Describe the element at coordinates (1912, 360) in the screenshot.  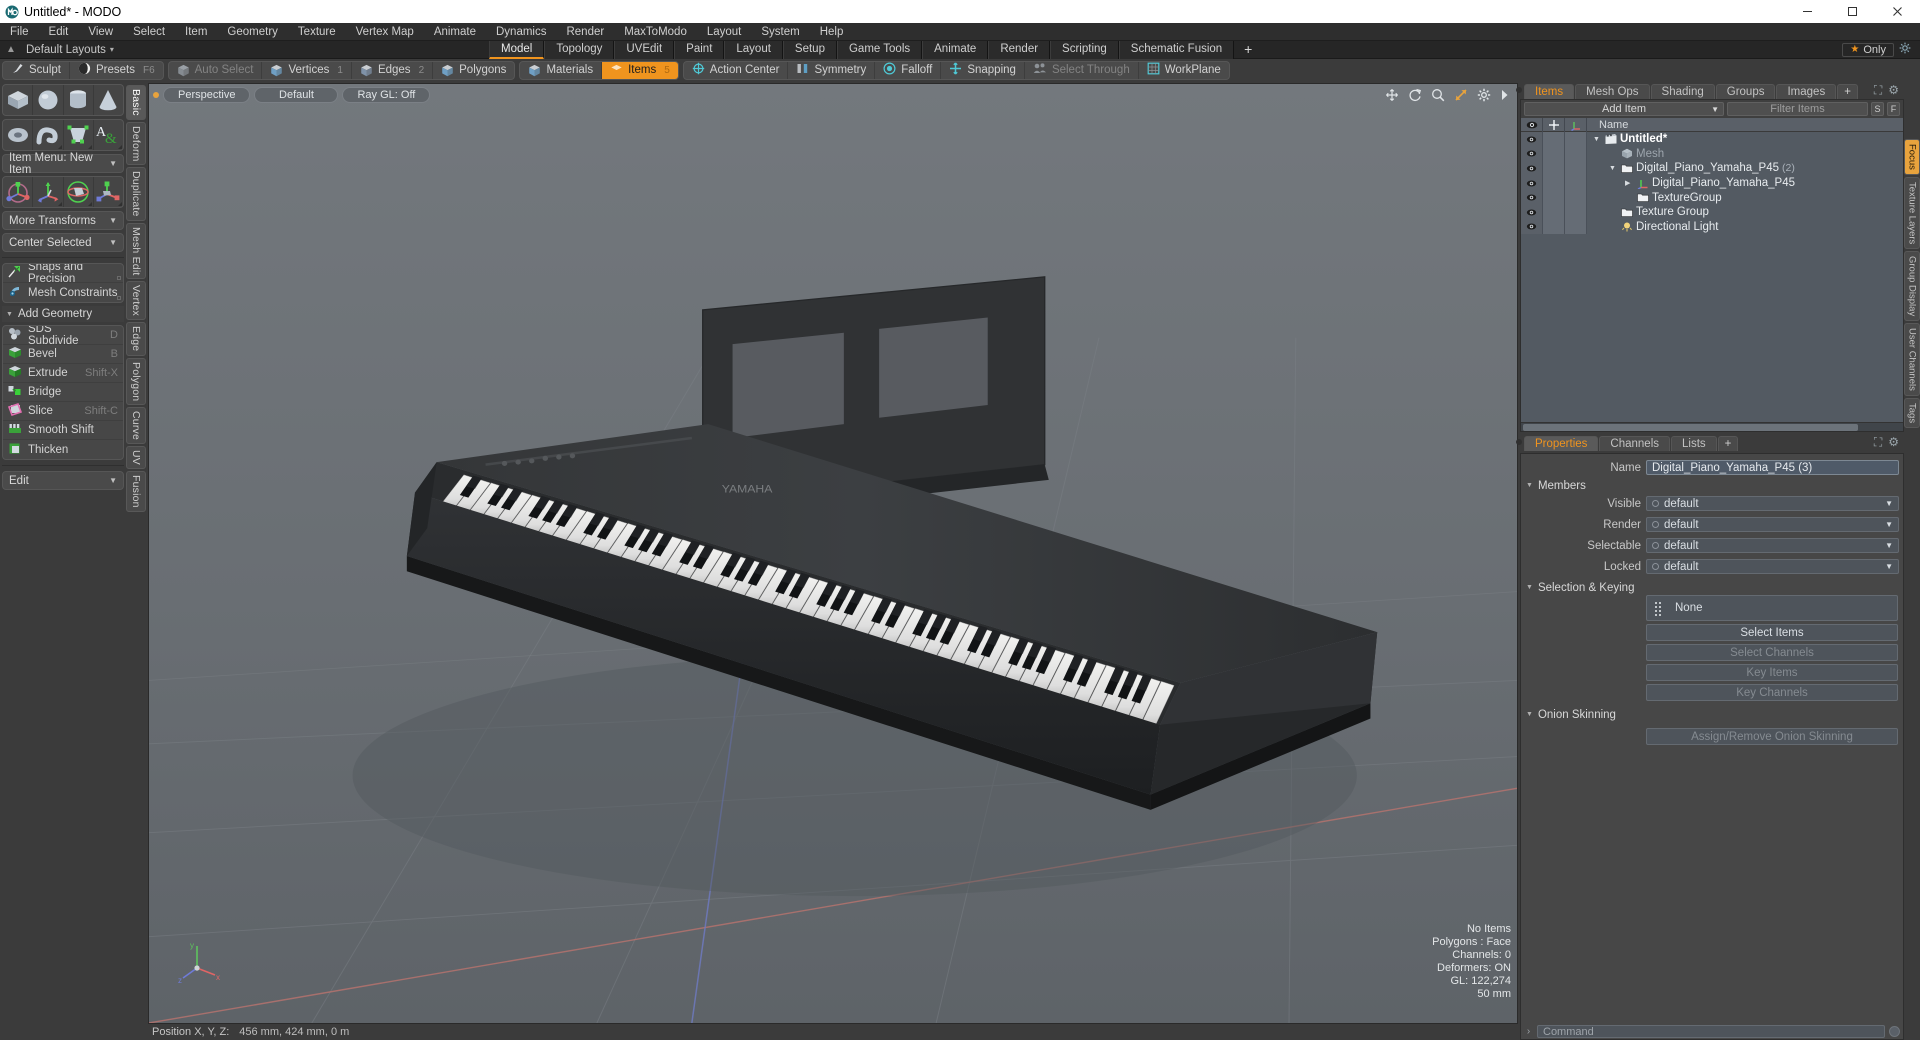
I see `right-vertical-tab-user-channels: User Channels` at that location.